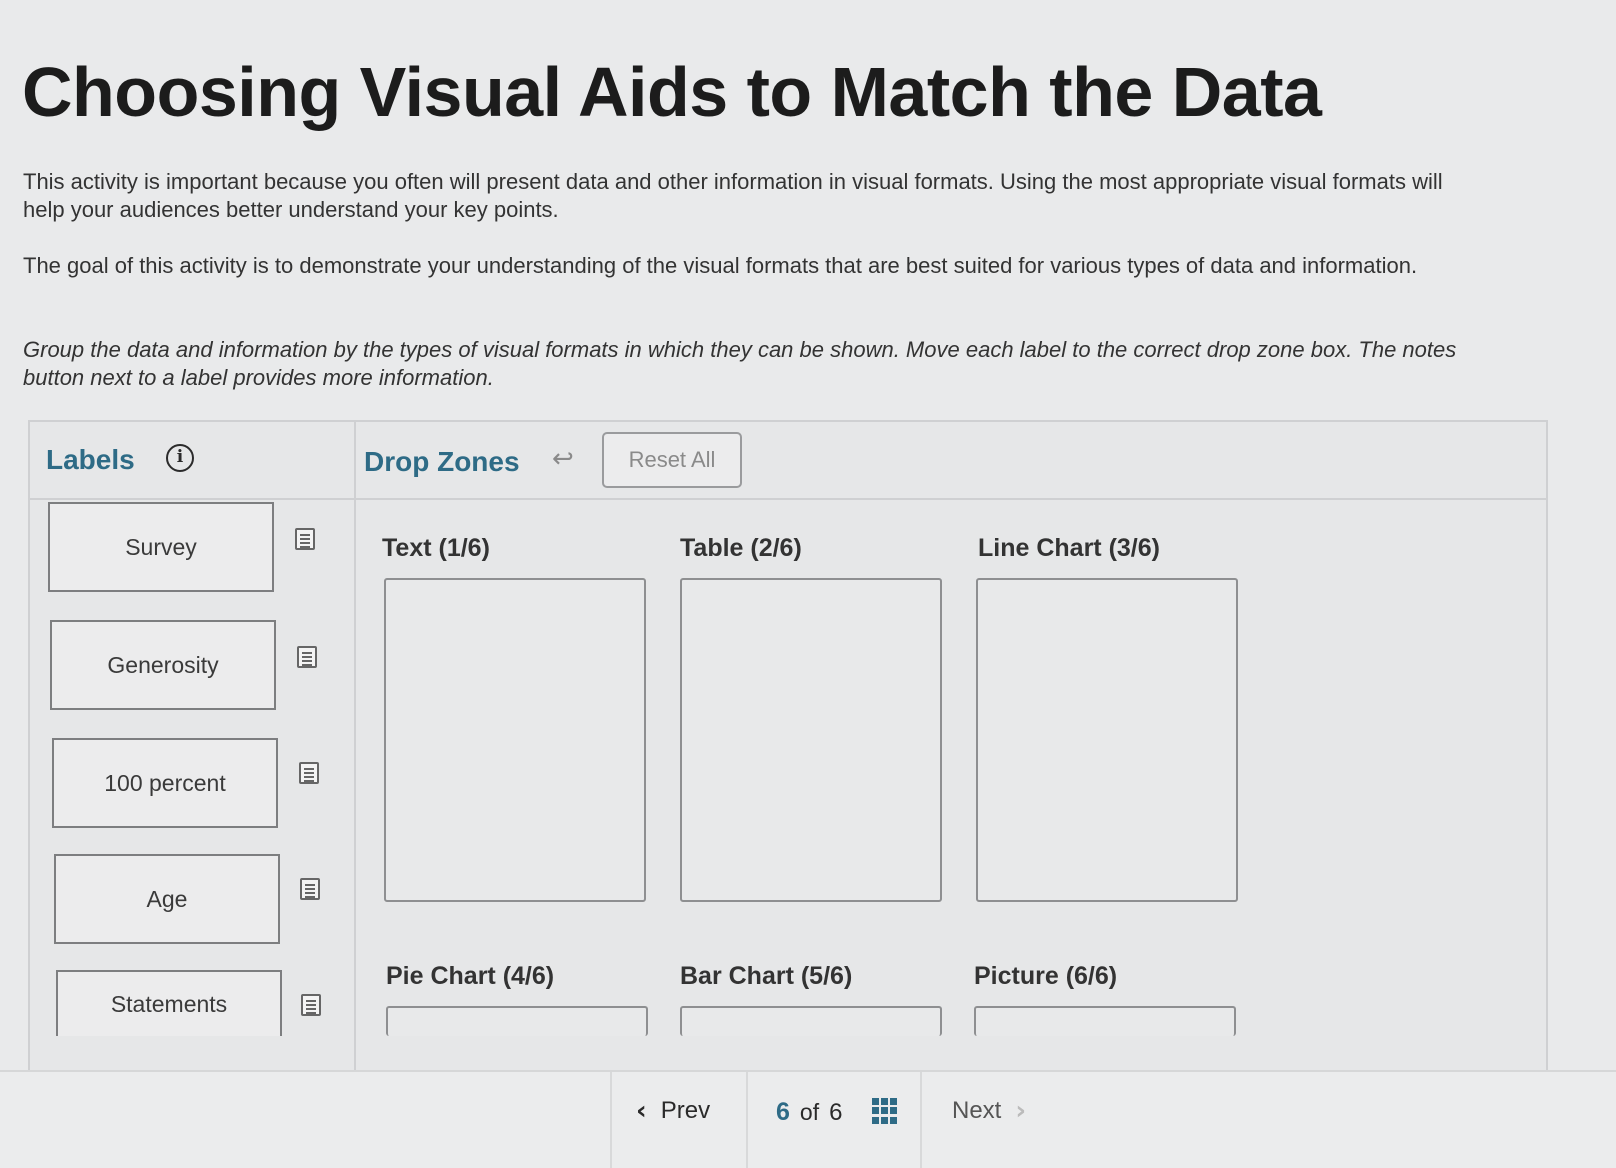 This screenshot has width=1616, height=1168. What do you see at coordinates (180, 458) in the screenshot?
I see `info-icon: i` at bounding box center [180, 458].